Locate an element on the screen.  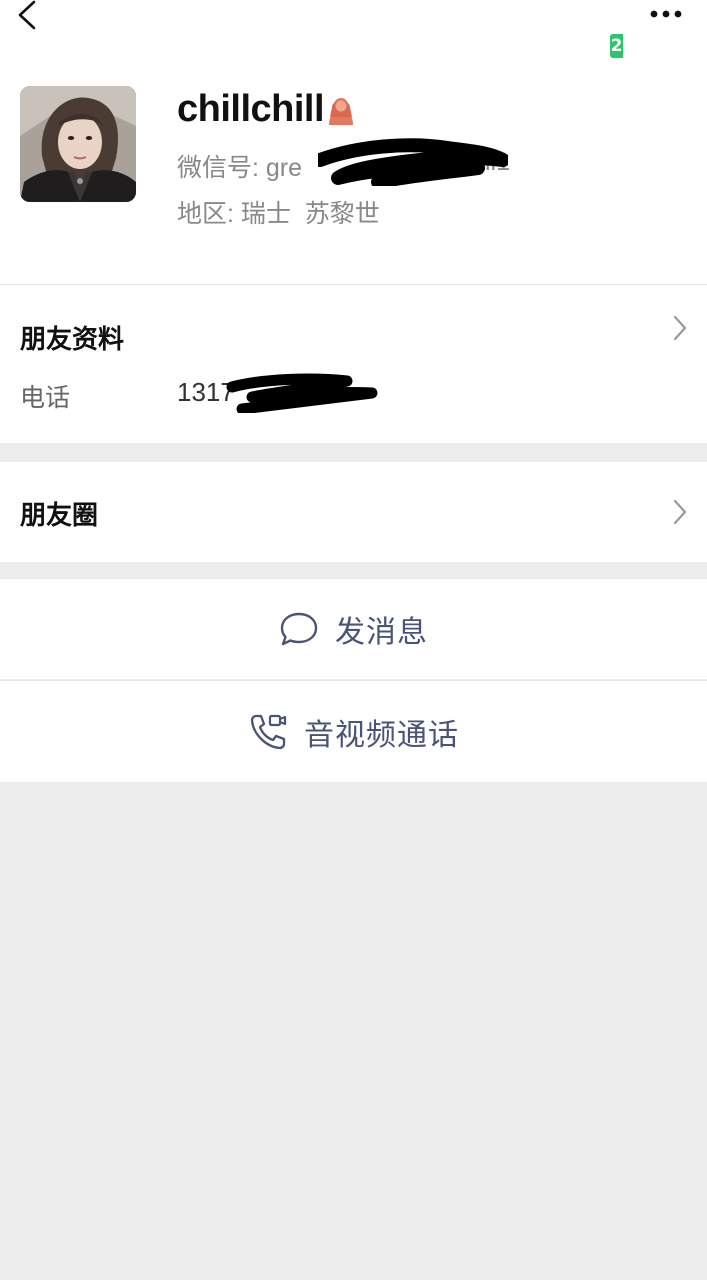
voice-video-call-label: 音视频通话 is located at coordinates (381, 735).